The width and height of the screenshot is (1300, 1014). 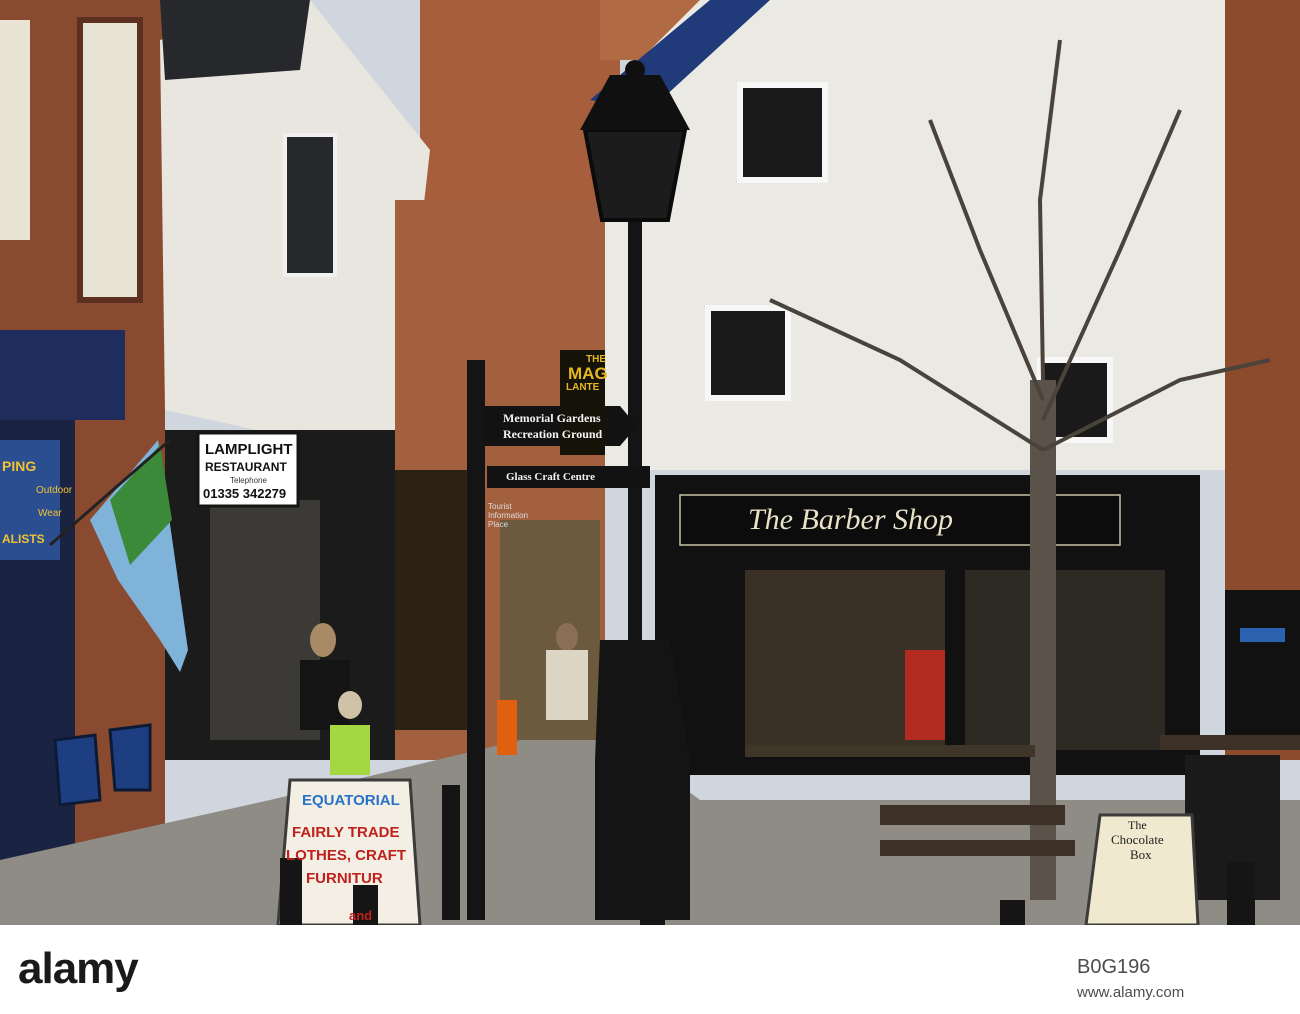 What do you see at coordinates (972, 815) in the screenshot?
I see `bench` at bounding box center [972, 815].